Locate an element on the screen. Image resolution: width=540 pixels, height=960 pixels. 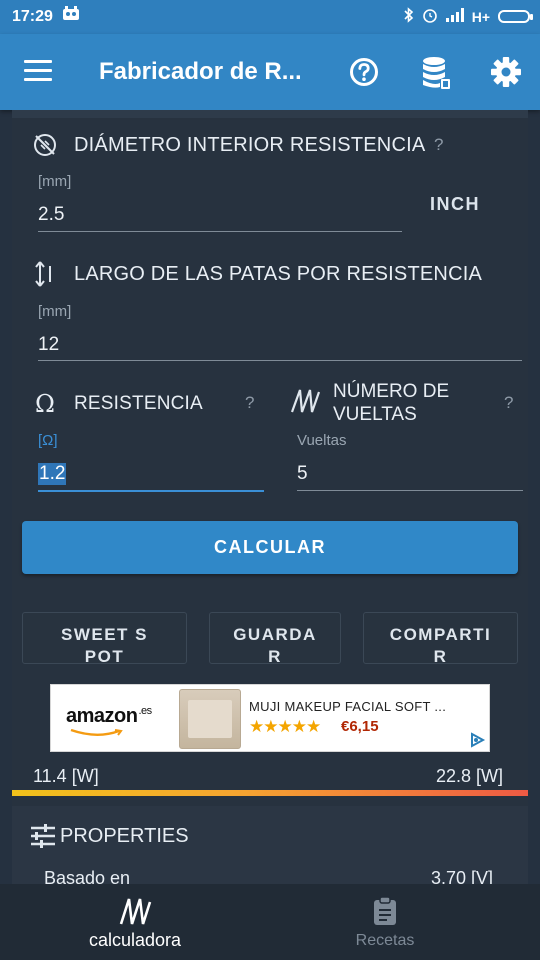
diameter-underline is located at coordinates (220, 231).